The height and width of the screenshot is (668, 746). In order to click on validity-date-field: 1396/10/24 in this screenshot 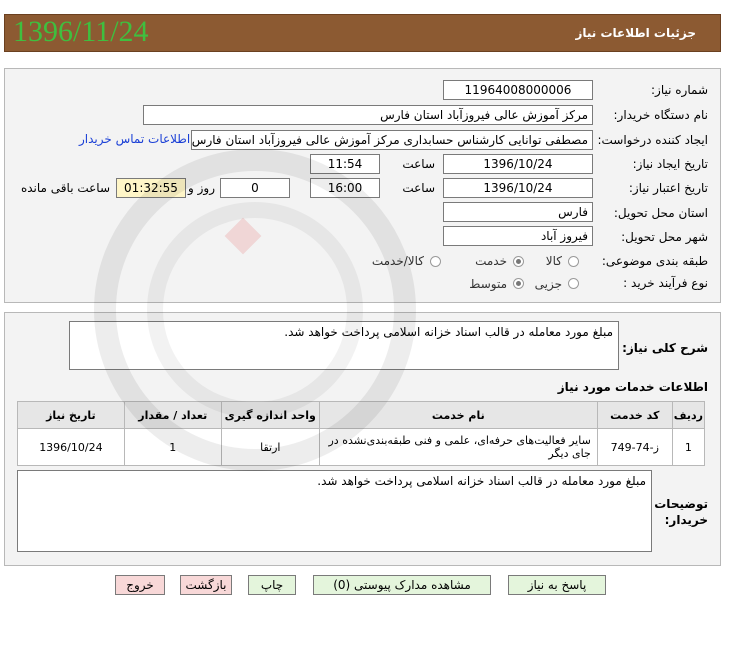, I will do `click(518, 188)`.